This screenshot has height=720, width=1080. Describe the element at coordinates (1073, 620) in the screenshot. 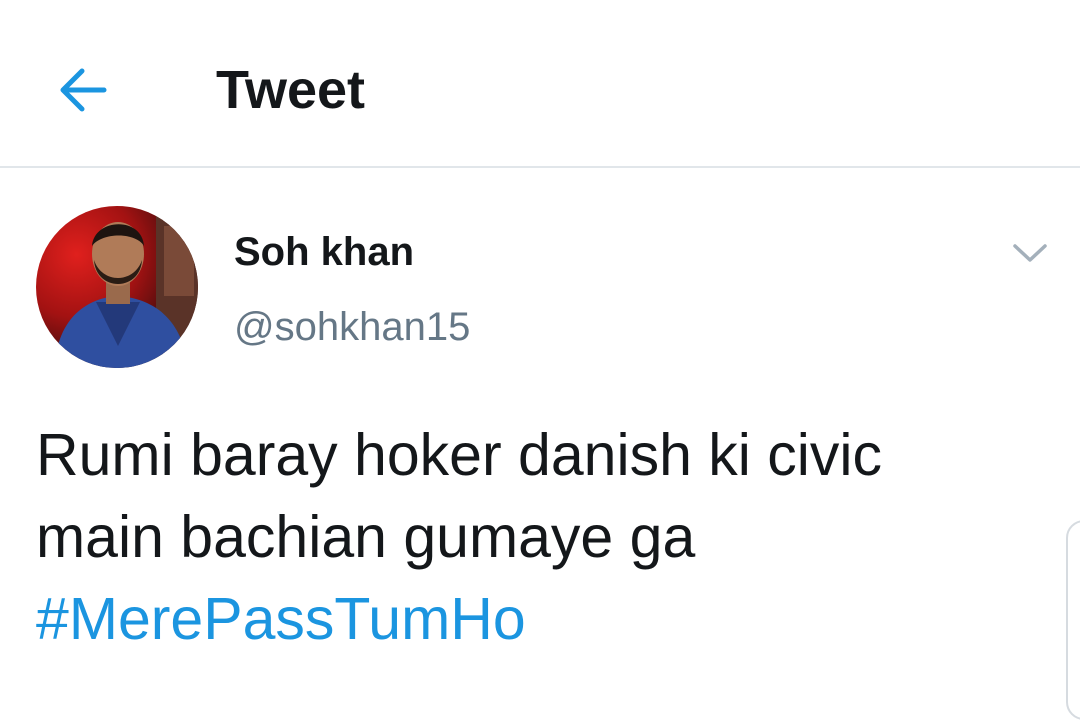

I see `edge-card` at that location.